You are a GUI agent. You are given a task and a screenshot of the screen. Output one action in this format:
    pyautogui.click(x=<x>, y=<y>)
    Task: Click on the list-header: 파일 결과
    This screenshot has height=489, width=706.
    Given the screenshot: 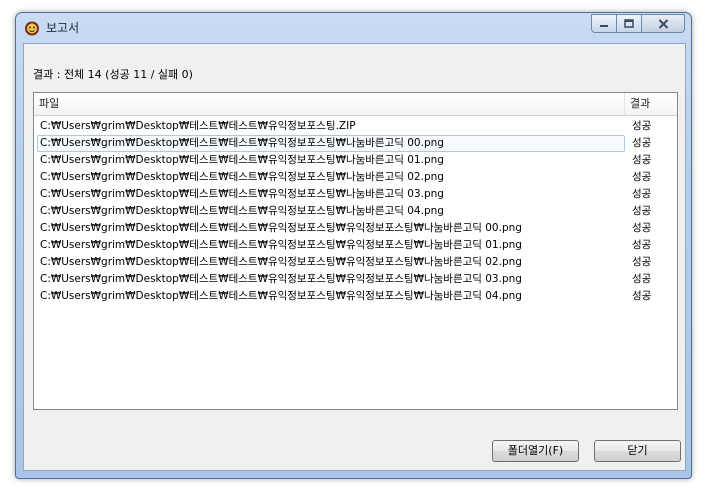 What is the action you would take?
    pyautogui.click(x=355, y=104)
    